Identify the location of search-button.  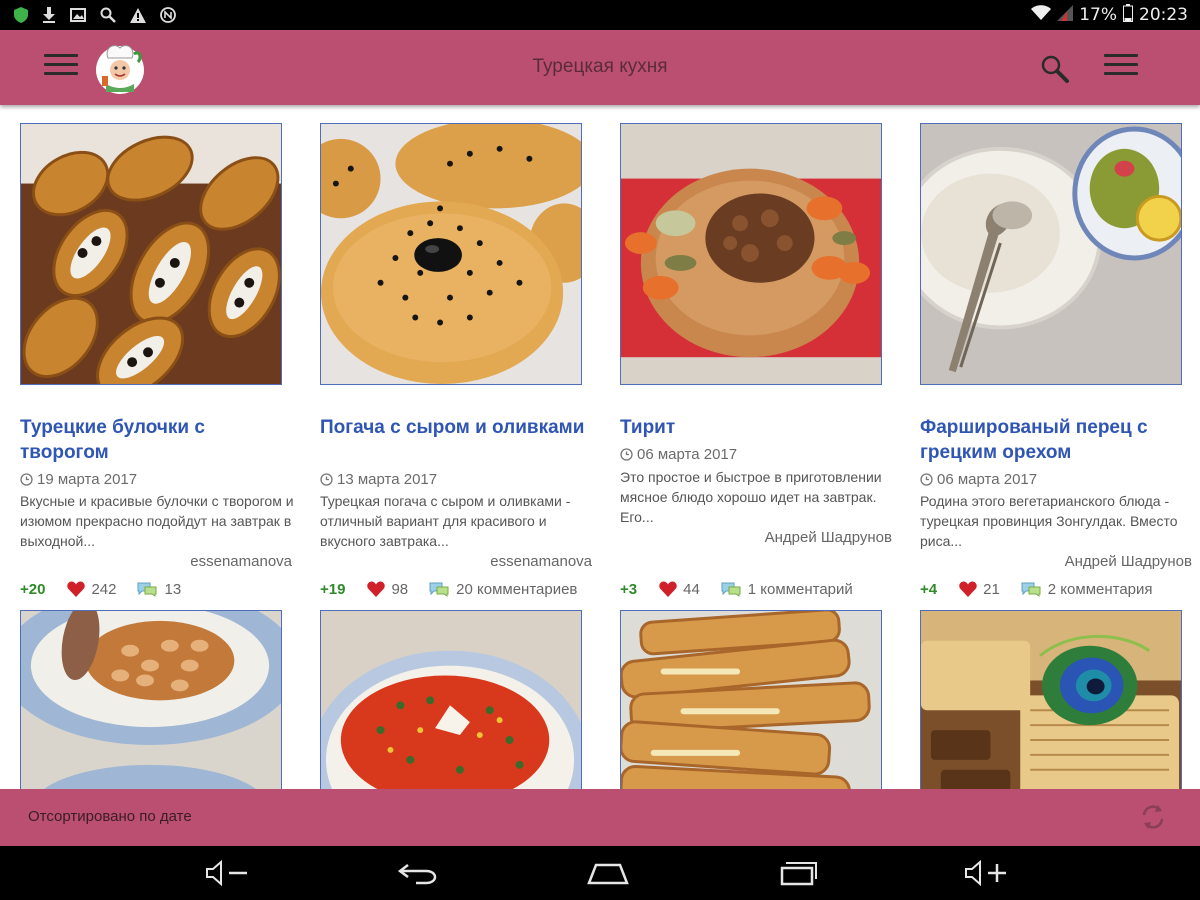
(1055, 69).